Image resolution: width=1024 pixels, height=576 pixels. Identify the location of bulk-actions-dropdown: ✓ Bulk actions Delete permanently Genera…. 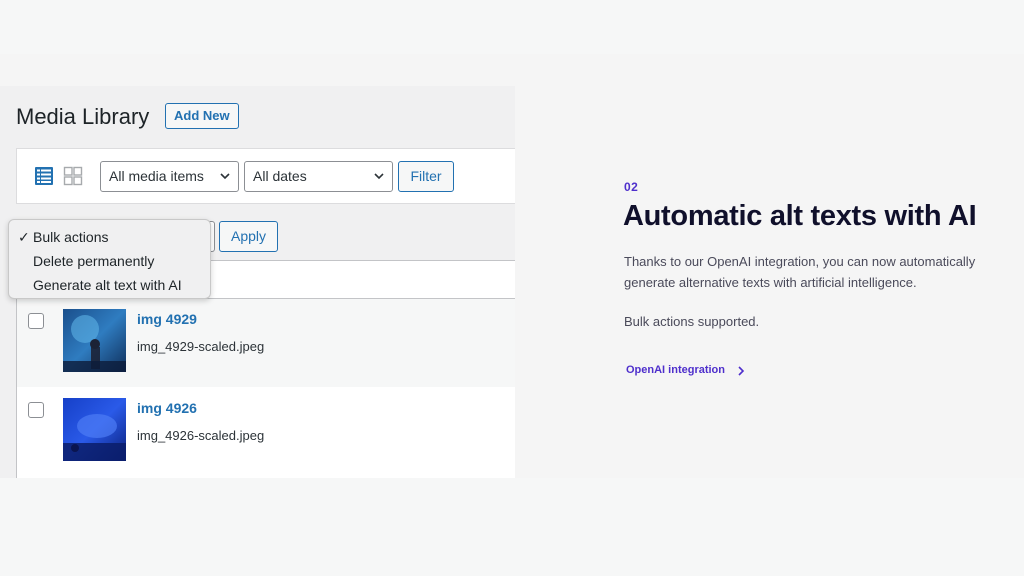
(109, 259).